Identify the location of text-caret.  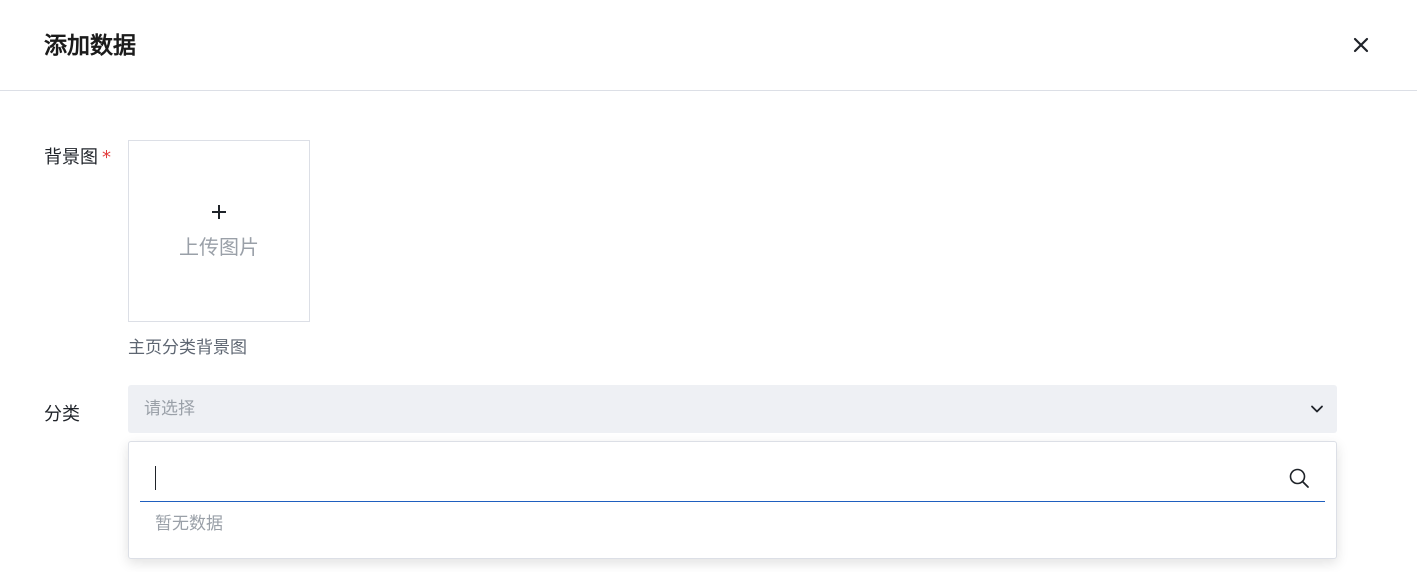
(155, 478).